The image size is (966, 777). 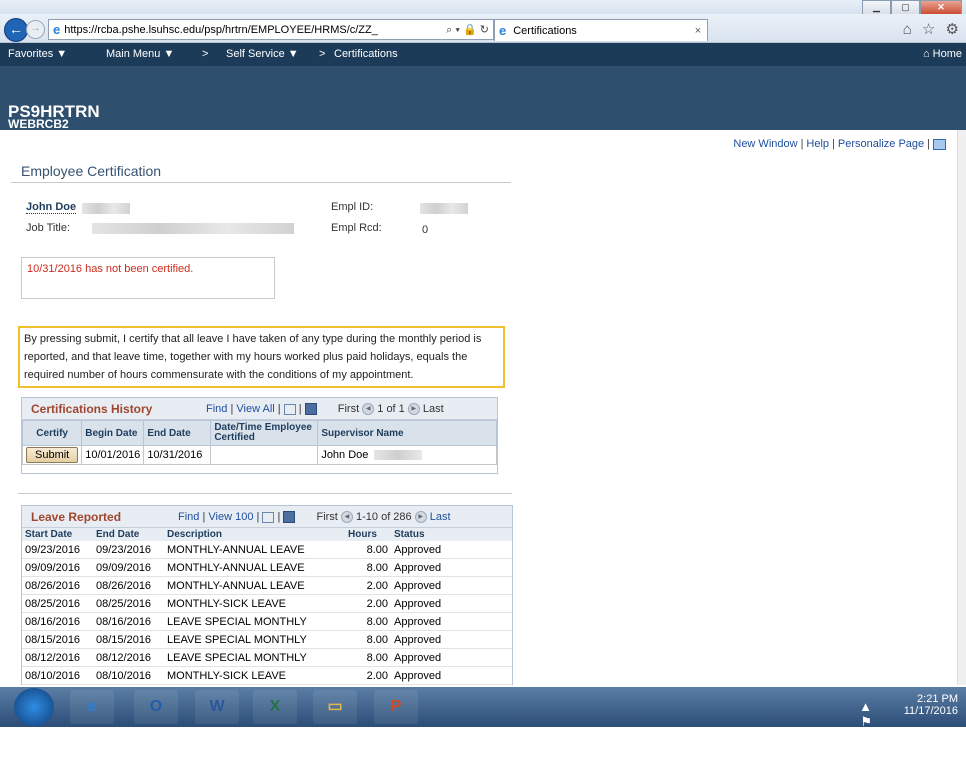 I want to click on end-date-cell: 10/31/2016, so click(x=177, y=455).